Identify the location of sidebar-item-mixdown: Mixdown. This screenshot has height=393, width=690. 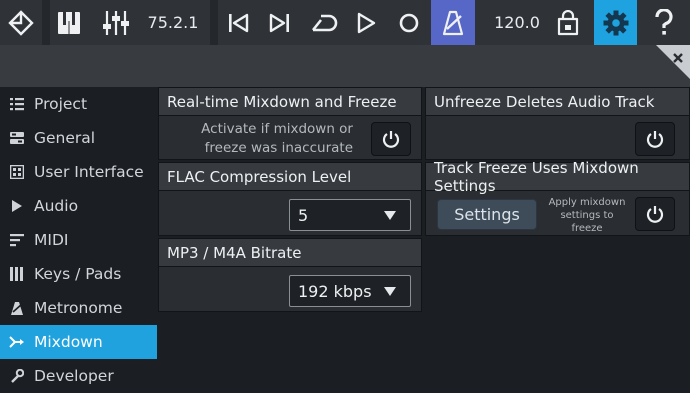
(78, 342).